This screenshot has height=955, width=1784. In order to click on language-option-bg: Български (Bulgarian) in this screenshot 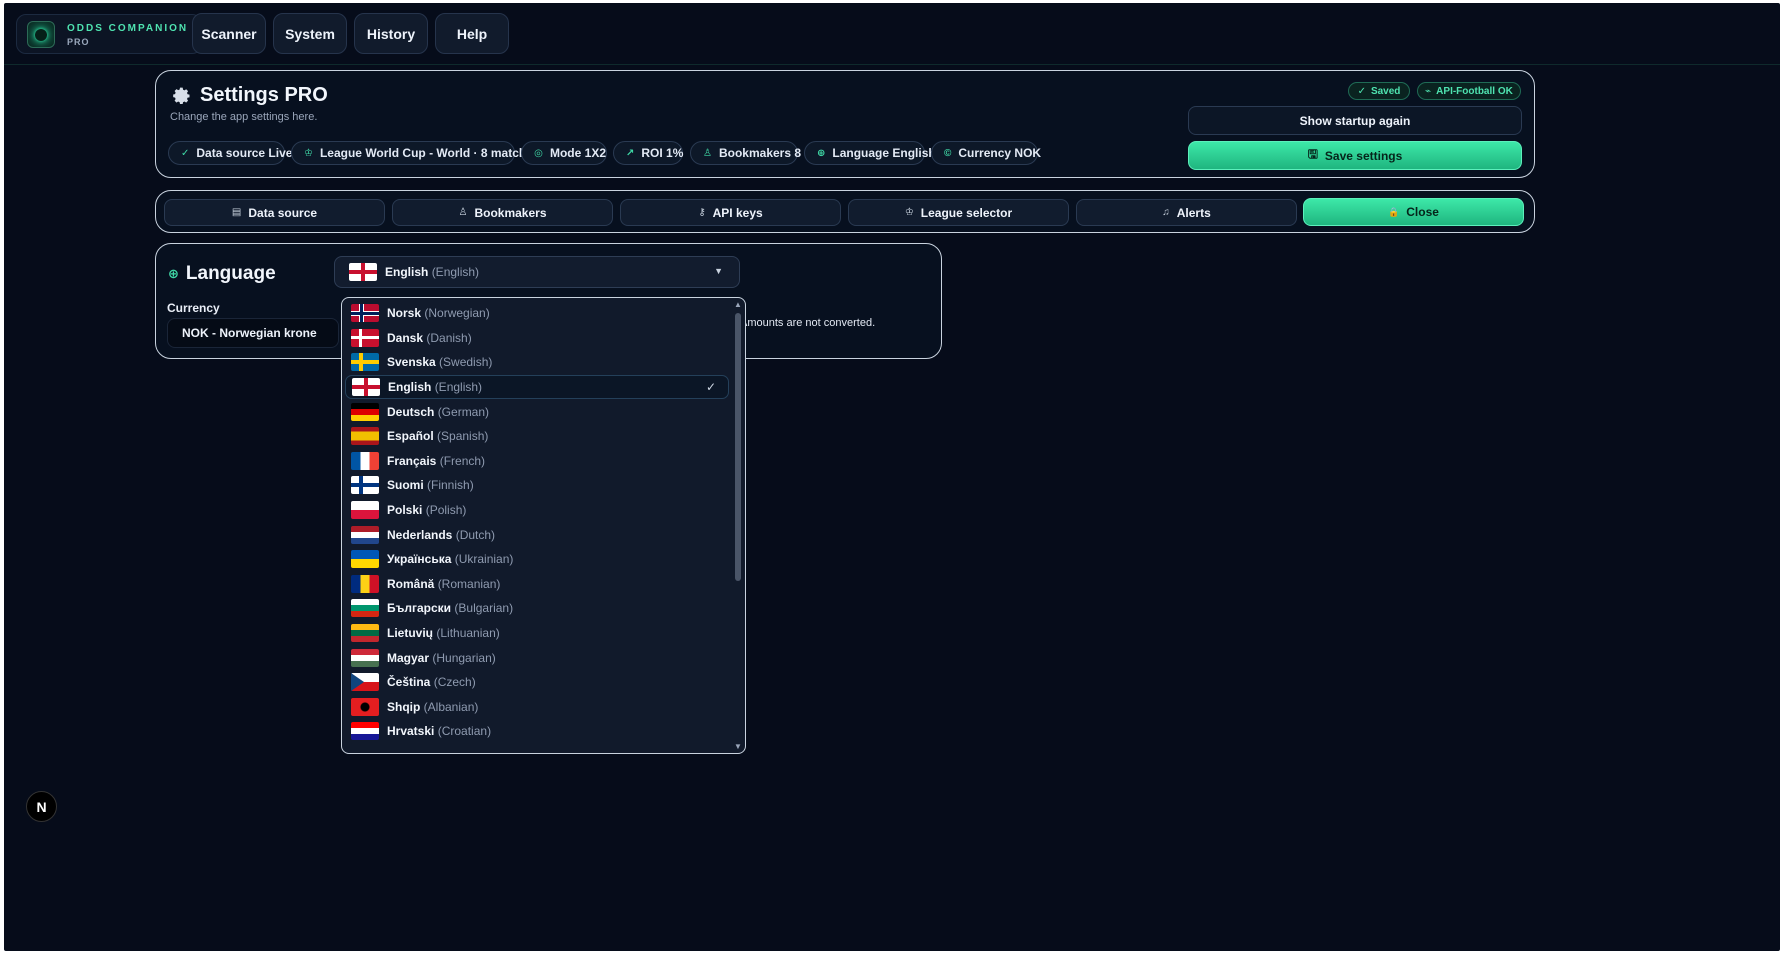, I will do `click(537, 608)`.